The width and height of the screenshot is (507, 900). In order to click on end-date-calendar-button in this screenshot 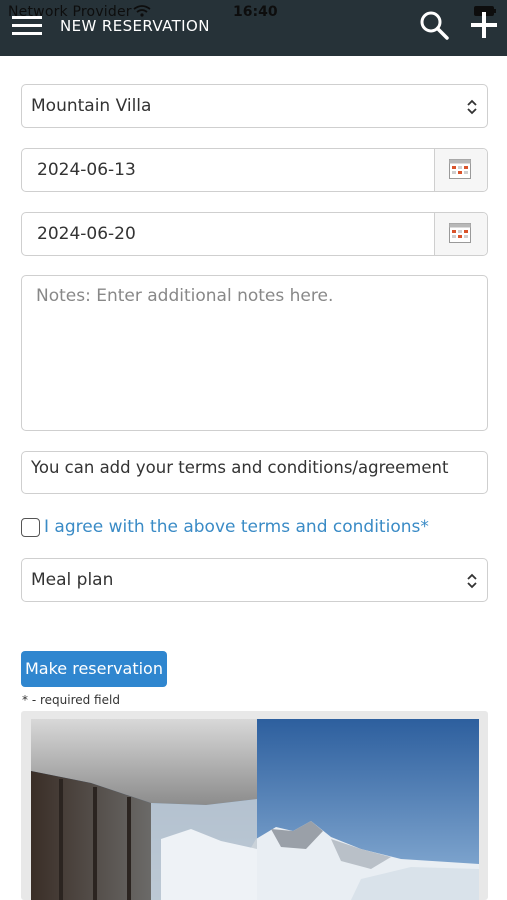, I will do `click(460, 234)`.